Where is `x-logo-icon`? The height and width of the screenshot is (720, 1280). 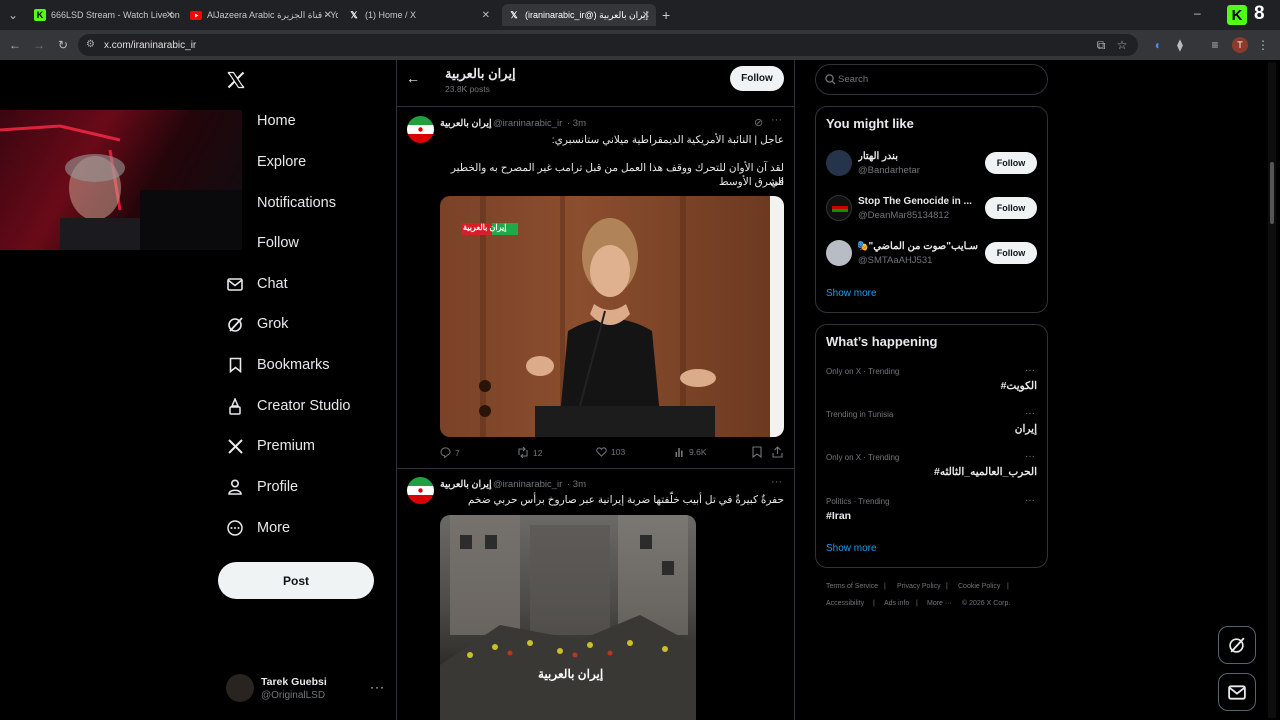
x-logo-icon is located at coordinates (236, 80).